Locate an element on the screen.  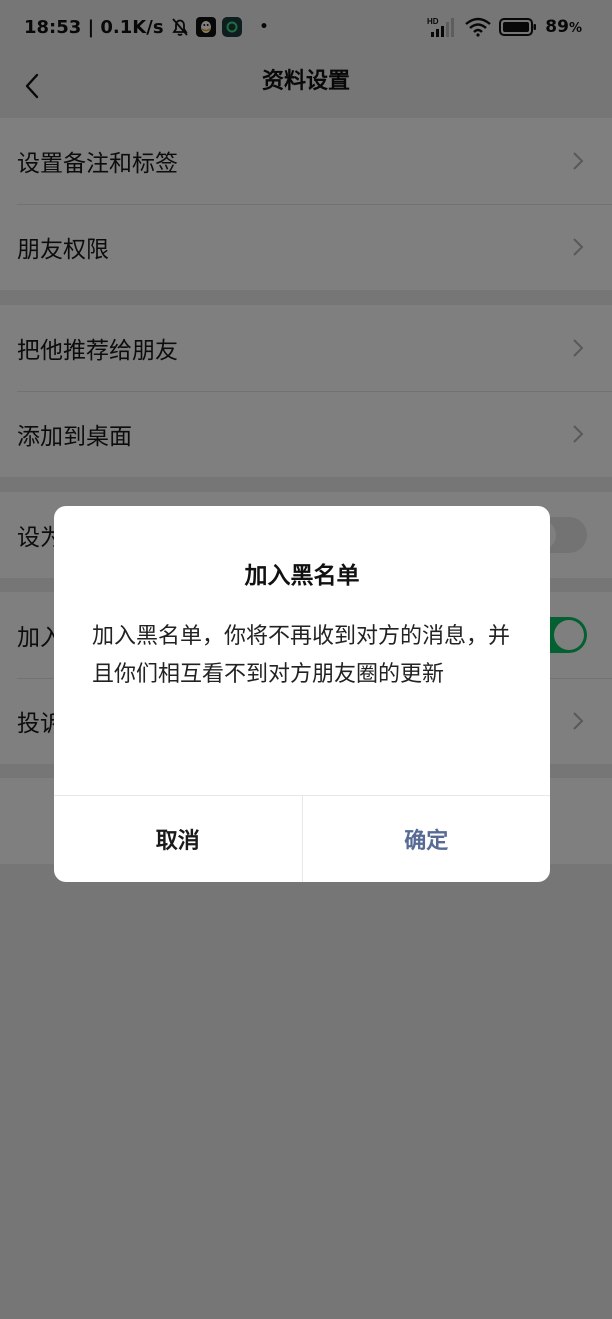
dialog-title: 加入黑名单 is located at coordinates (302, 576).